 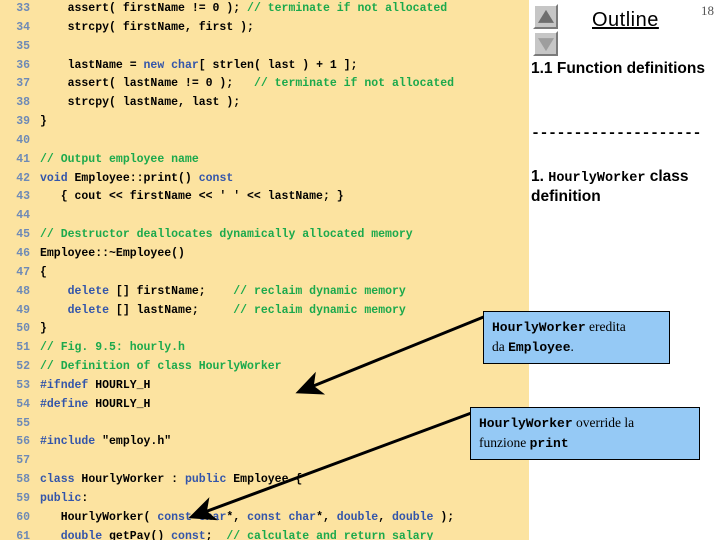 I want to click on callout-override-function: print, so click(x=549, y=443).